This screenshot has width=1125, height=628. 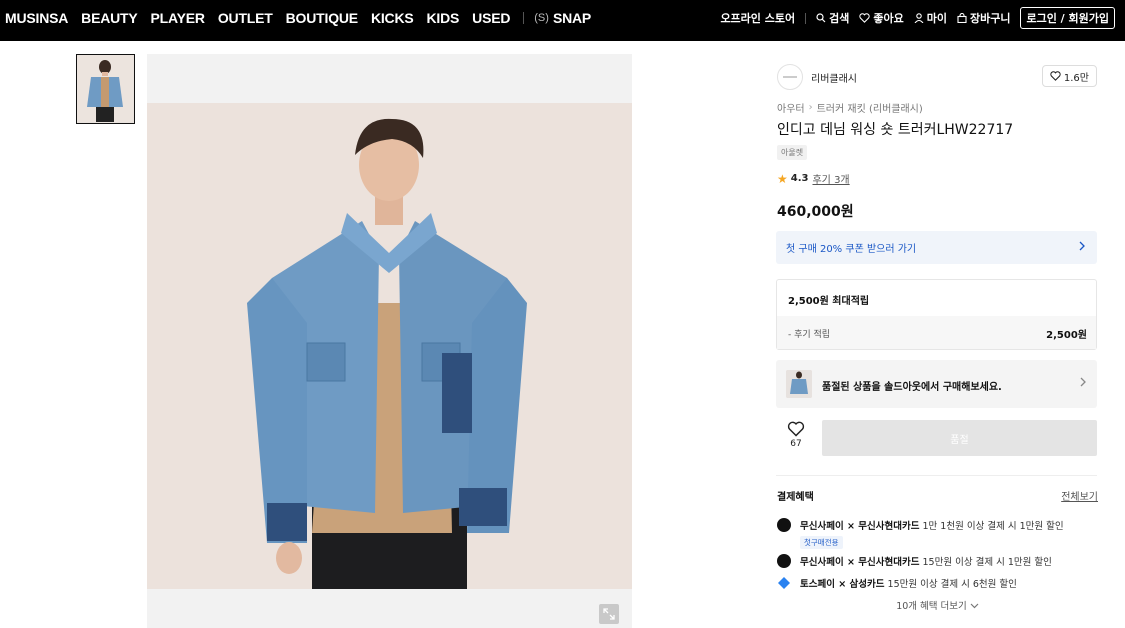 I want to click on benefit-prefix: 토스페이 × 삼성카드, so click(x=842, y=584).